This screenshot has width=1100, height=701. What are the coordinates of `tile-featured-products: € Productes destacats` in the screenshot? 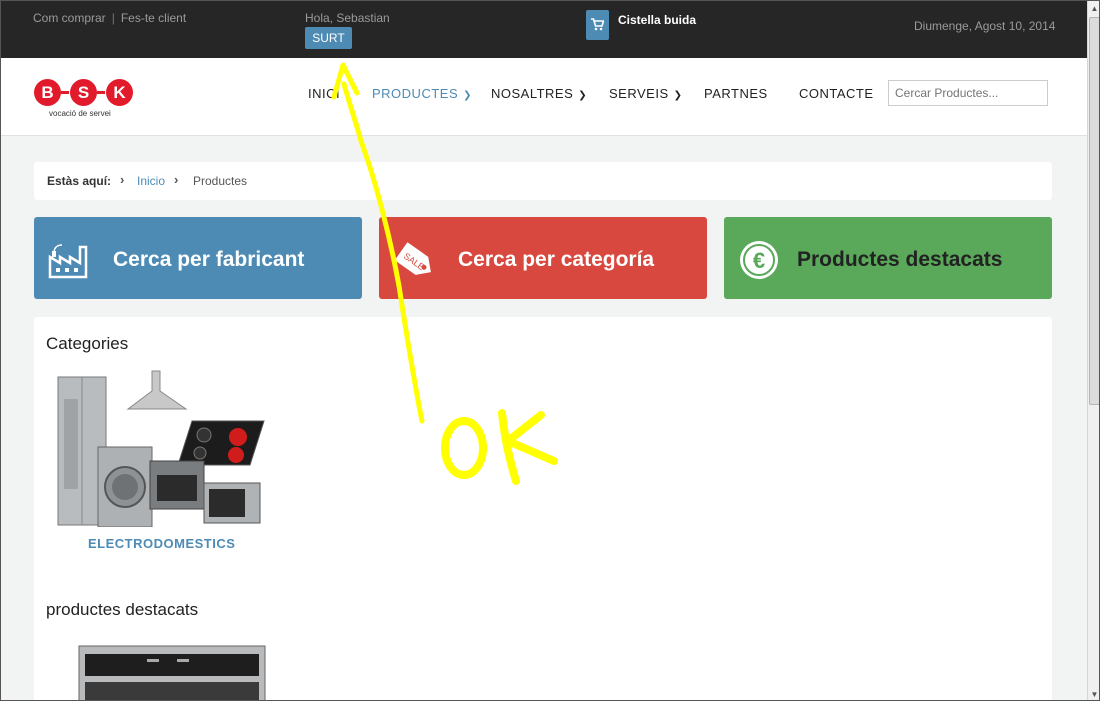 It's located at (888, 258).